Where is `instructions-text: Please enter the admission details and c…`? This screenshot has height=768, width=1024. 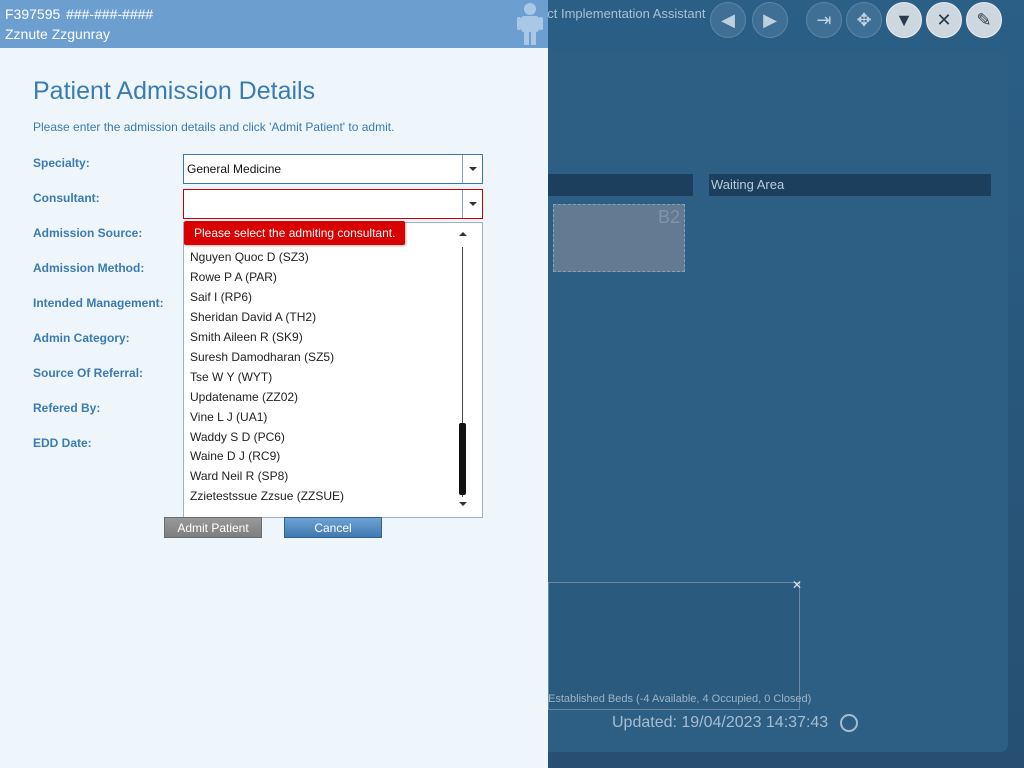
instructions-text: Please enter the admission details and c… is located at coordinates (214, 127).